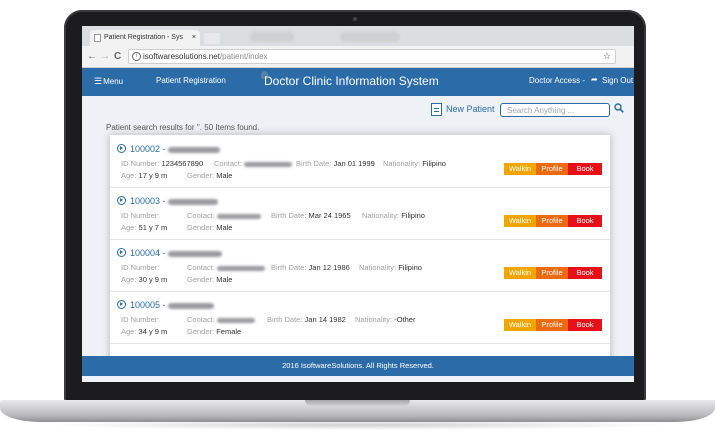 Image resolution: width=715 pixels, height=435 pixels. I want to click on tab-strip: Patient Registration - Sys ×, so click(358, 36).